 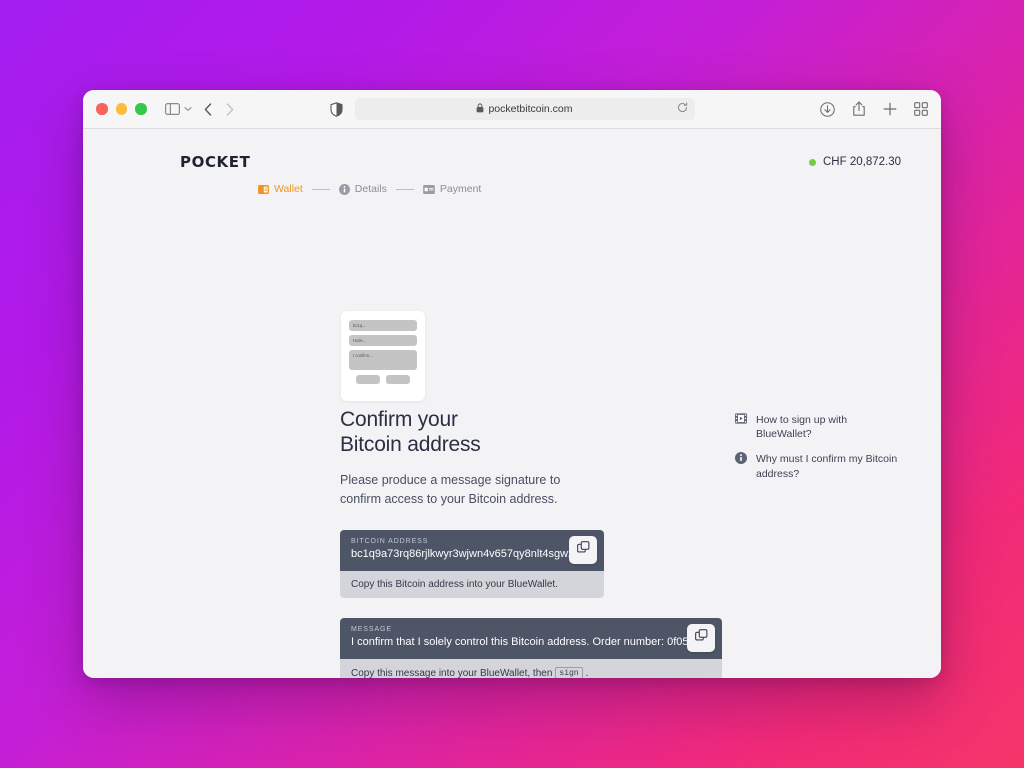 I want to click on new-tab-icon, so click(x=890, y=109).